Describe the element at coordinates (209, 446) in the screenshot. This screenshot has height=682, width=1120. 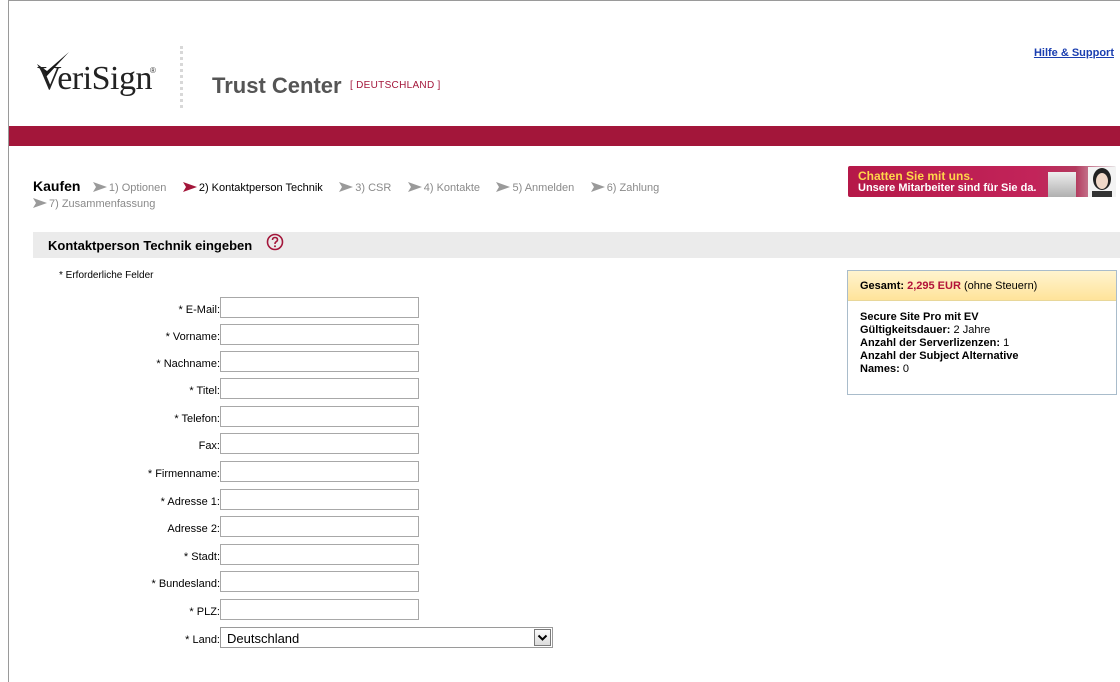
I see `fax-label: Fax:` at that location.